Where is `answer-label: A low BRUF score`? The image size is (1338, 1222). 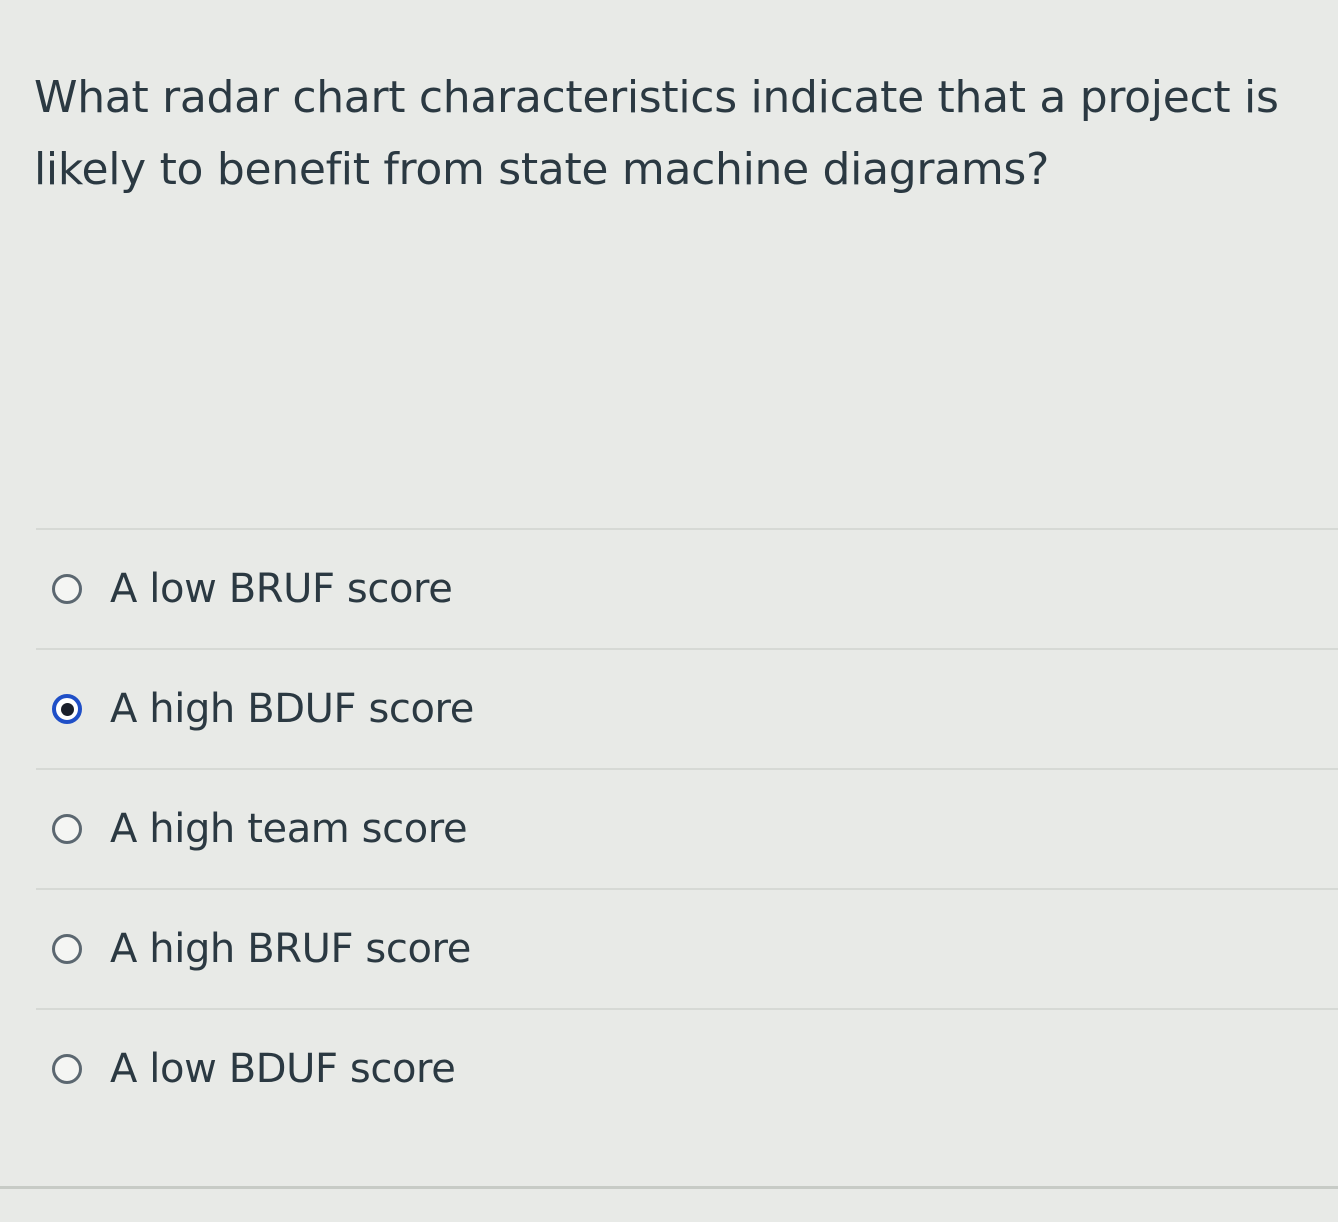
answer-label: A low BRUF score is located at coordinates (281, 589).